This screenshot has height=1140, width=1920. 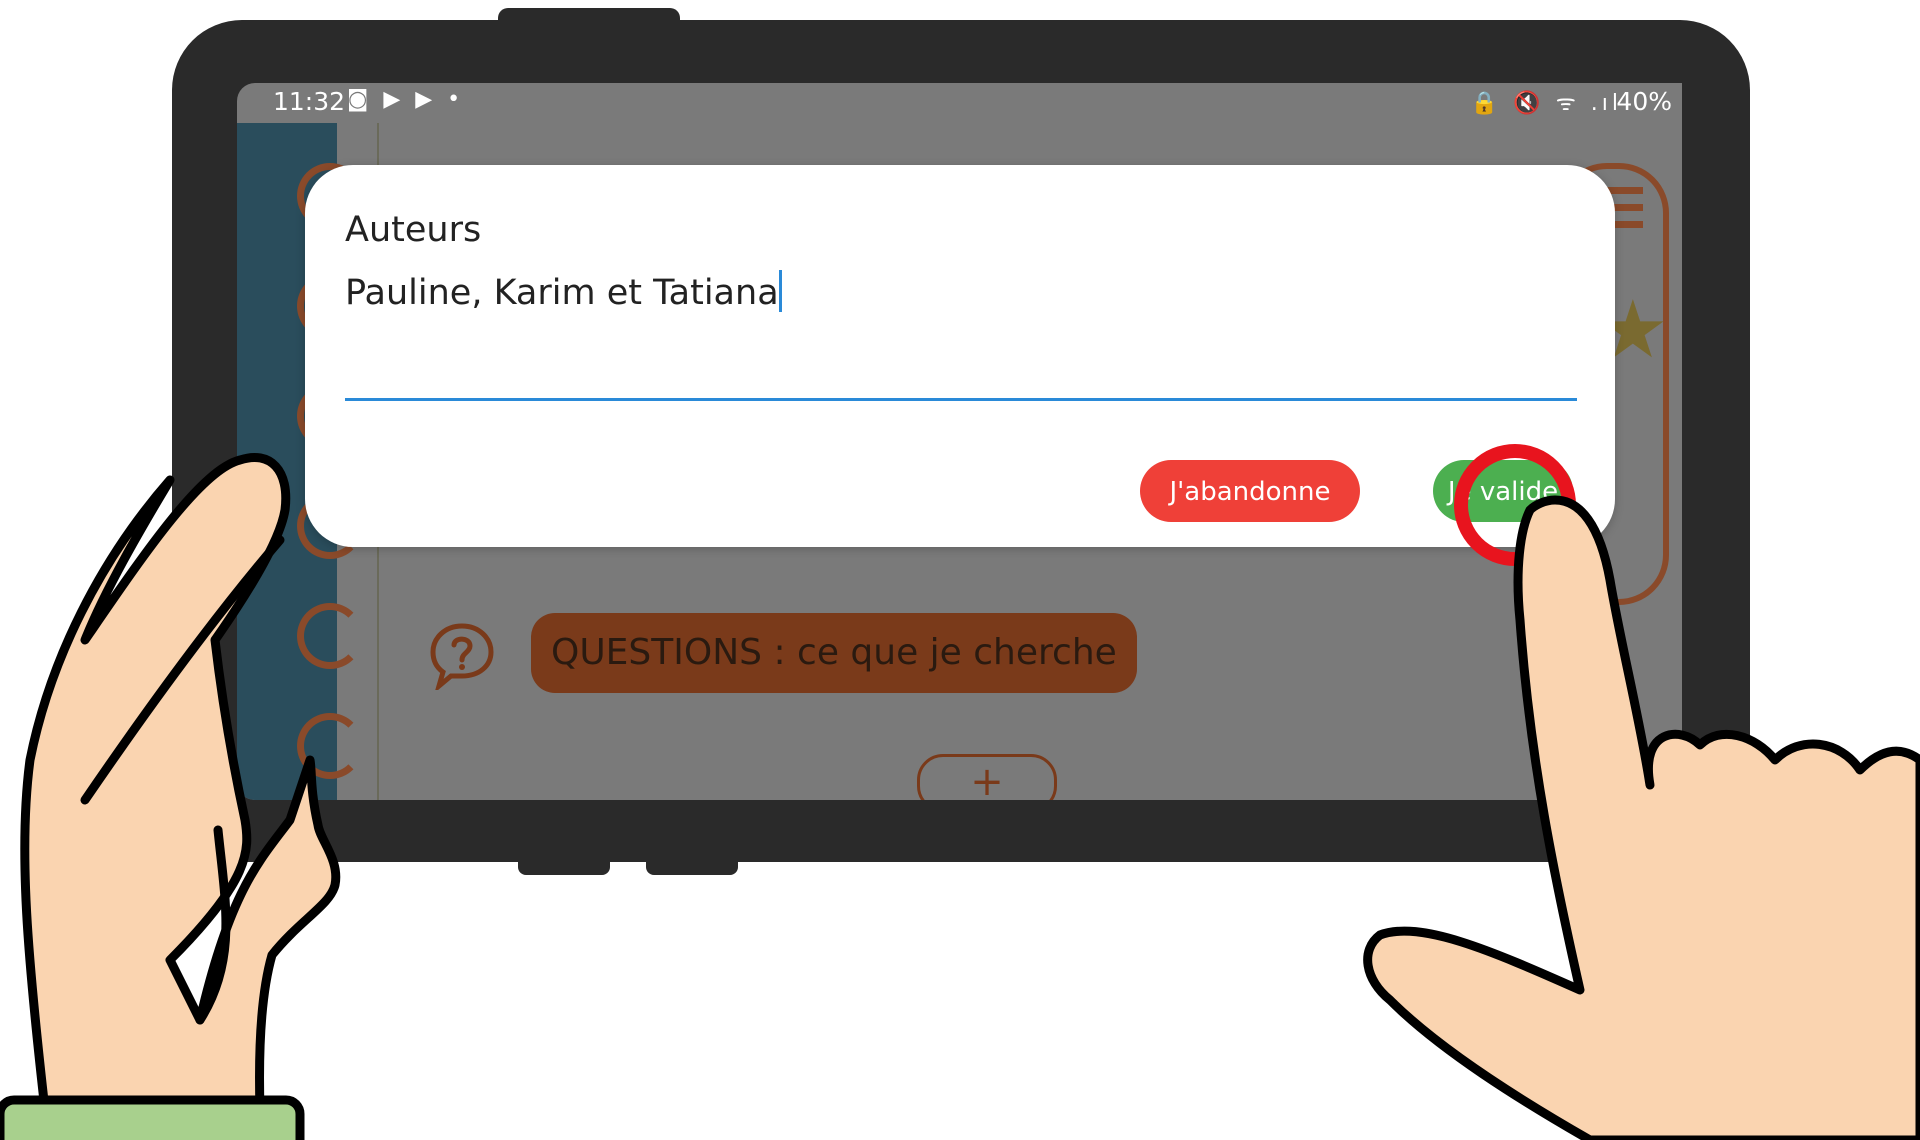 I want to click on system-status-icons: 🔒 🔇 ᯤ .ıl, so click(x=1546, y=103).